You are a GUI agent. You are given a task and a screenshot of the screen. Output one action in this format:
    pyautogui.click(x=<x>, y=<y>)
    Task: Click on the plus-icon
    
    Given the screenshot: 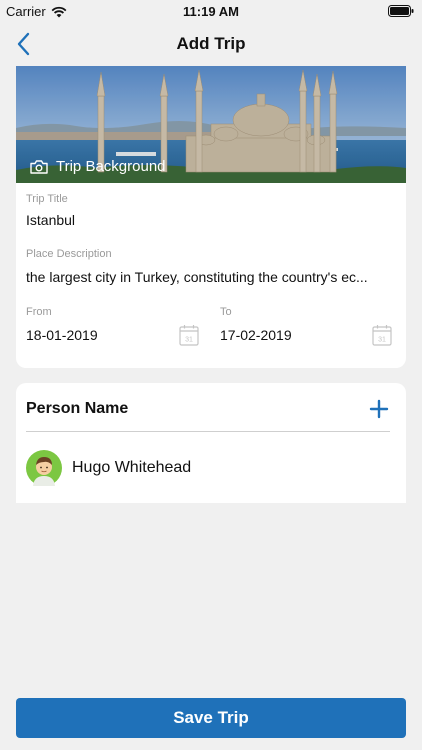 What is the action you would take?
    pyautogui.click(x=379, y=409)
    